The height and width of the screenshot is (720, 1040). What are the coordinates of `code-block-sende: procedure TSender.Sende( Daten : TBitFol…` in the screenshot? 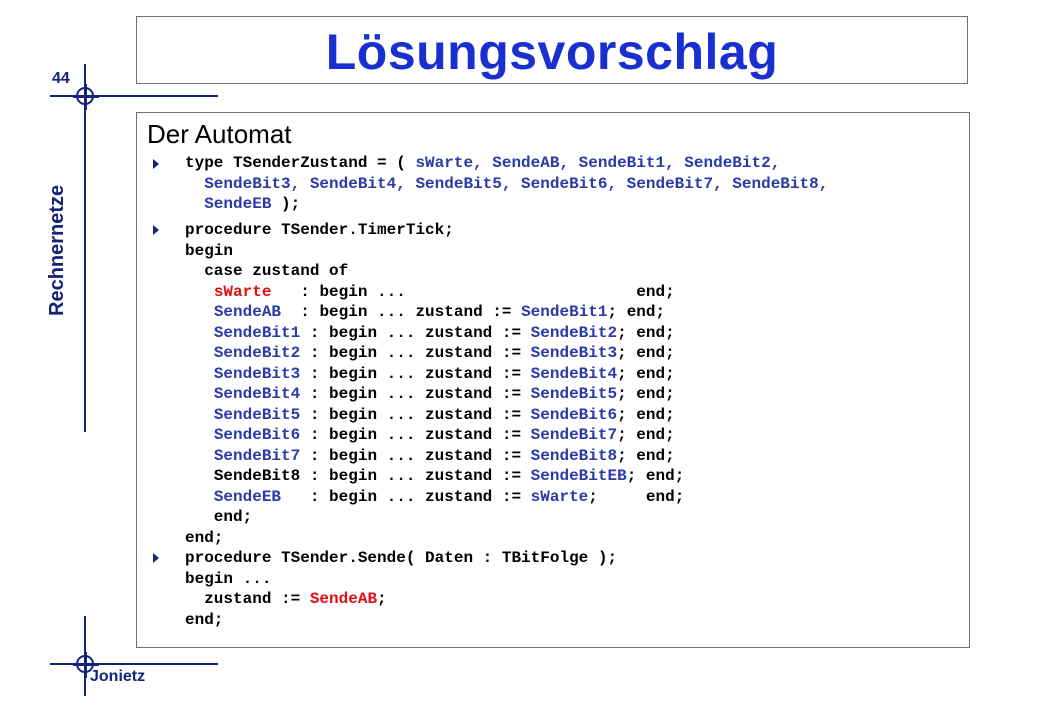 It's located at (401, 589).